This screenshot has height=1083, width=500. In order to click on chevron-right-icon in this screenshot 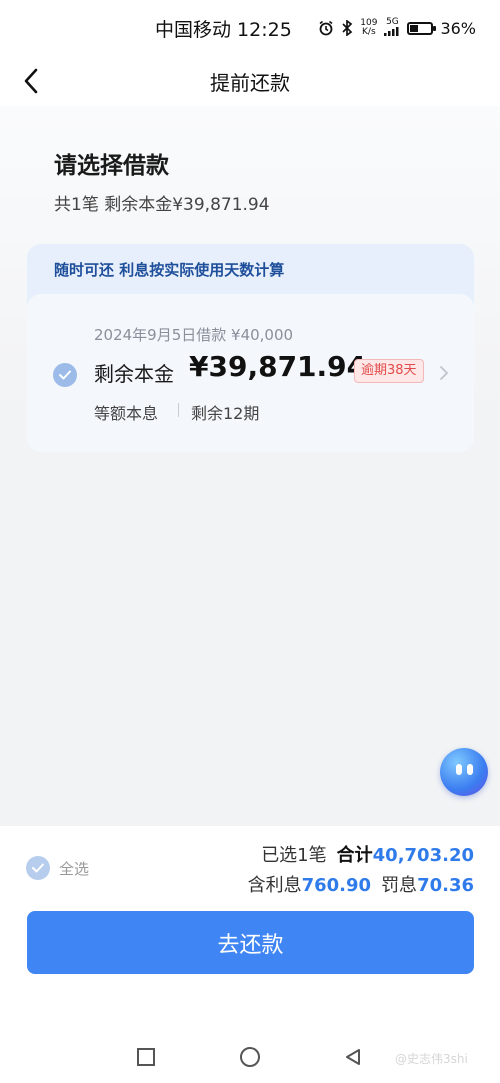, I will do `click(444, 373)`.